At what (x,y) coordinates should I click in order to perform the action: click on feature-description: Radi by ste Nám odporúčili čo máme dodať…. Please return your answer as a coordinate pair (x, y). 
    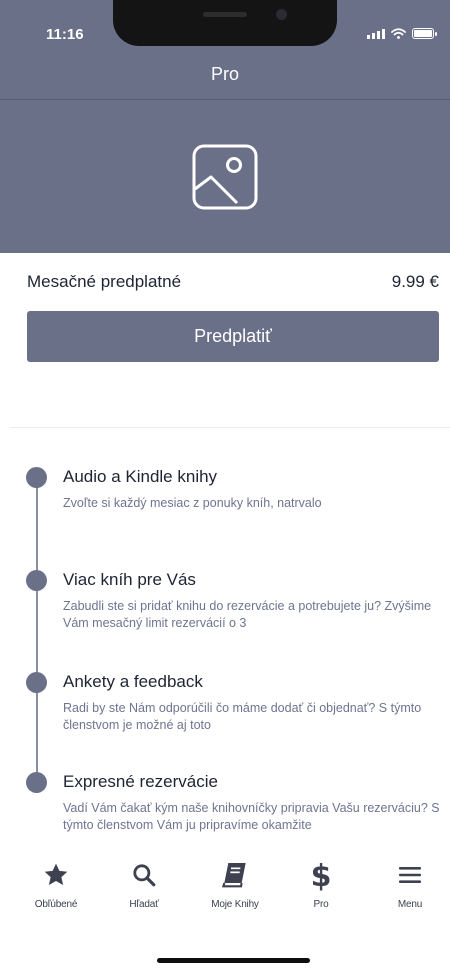
    Looking at the image, I should click on (242, 716).